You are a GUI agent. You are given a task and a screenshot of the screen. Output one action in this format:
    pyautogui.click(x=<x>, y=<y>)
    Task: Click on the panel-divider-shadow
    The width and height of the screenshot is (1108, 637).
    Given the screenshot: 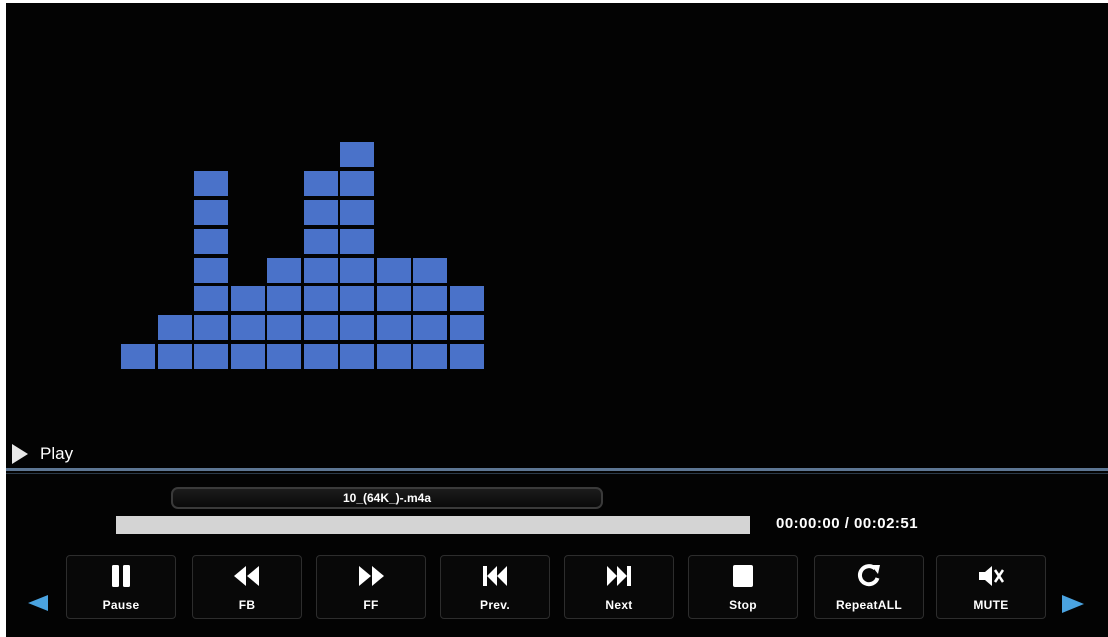 What is the action you would take?
    pyautogui.click(x=557, y=473)
    